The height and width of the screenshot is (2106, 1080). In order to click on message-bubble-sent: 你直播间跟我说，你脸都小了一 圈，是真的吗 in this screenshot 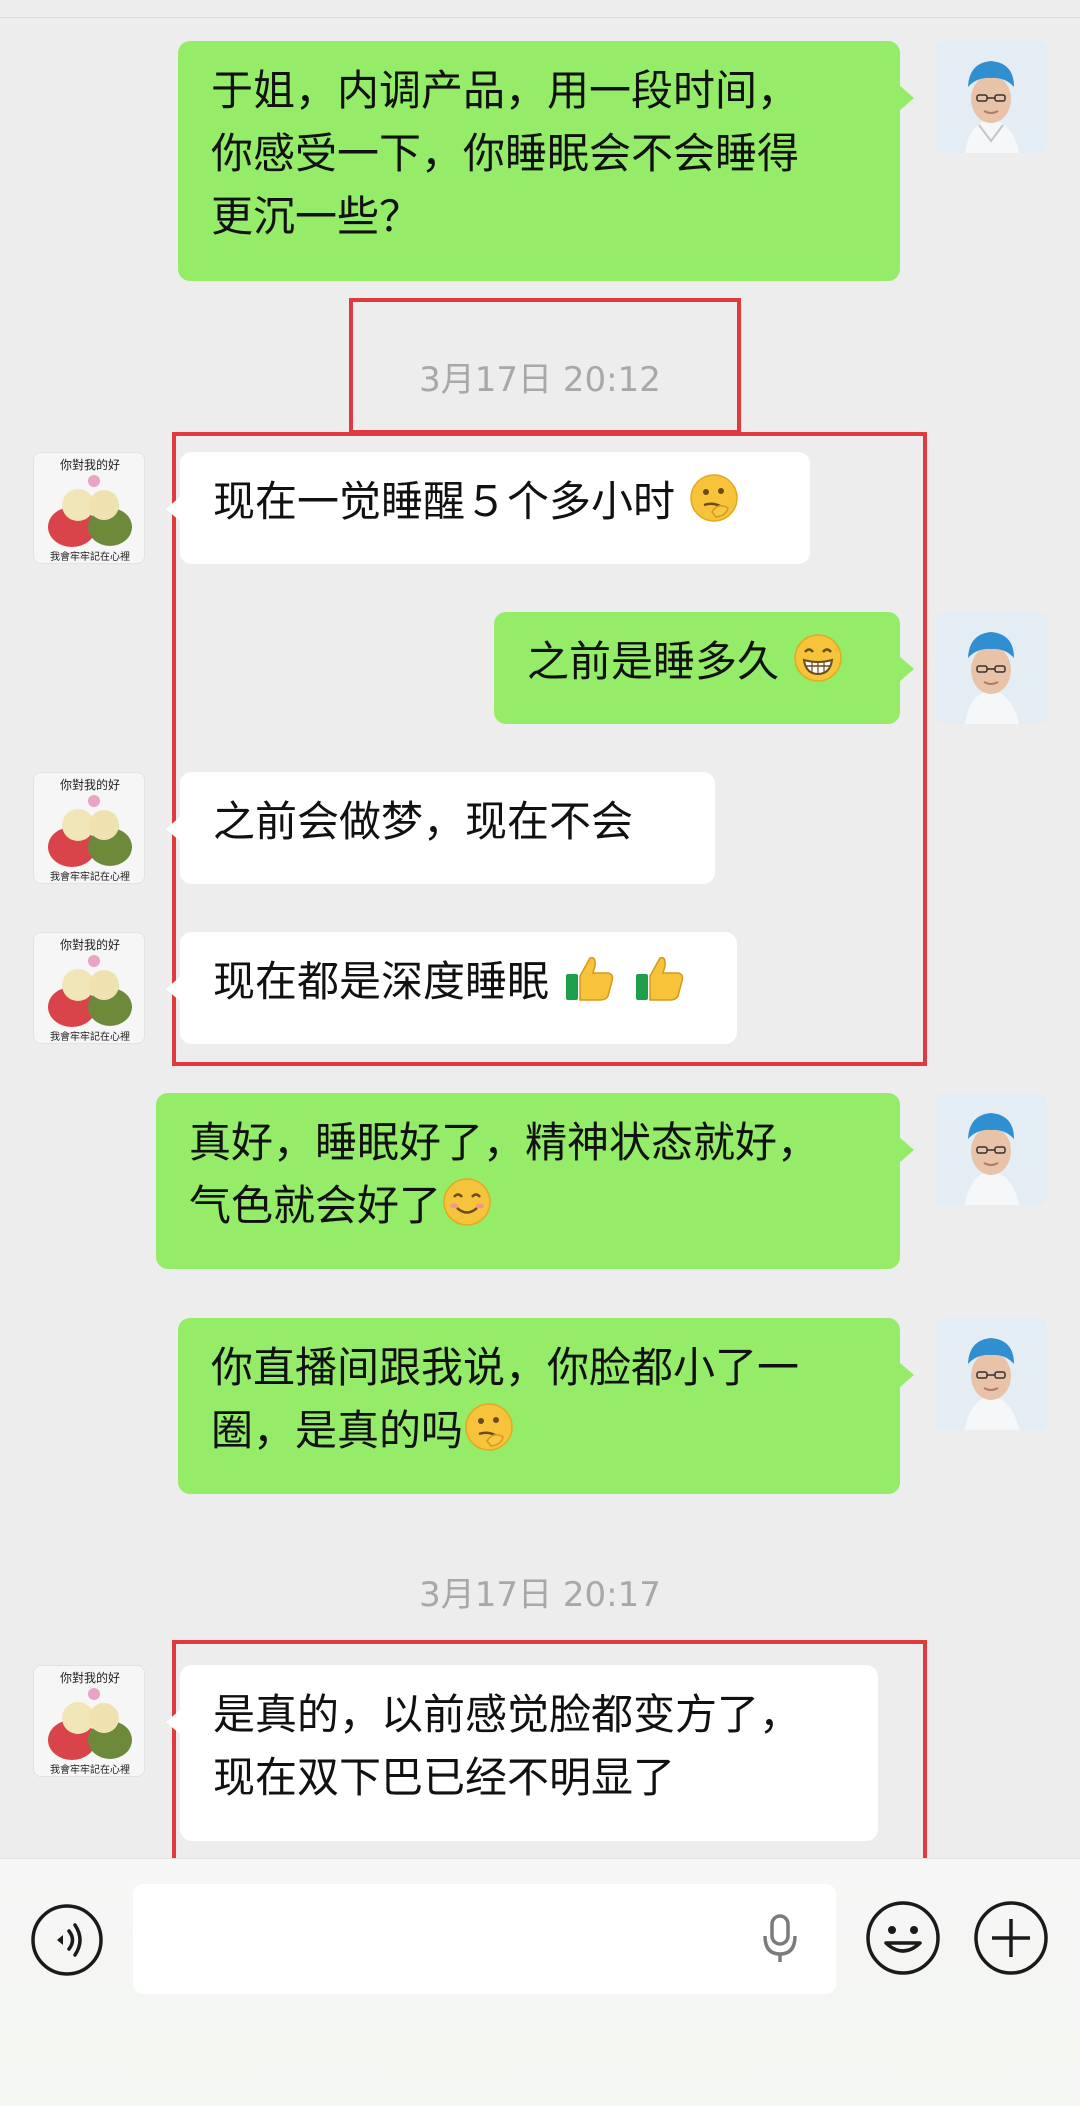, I will do `click(546, 1406)`.